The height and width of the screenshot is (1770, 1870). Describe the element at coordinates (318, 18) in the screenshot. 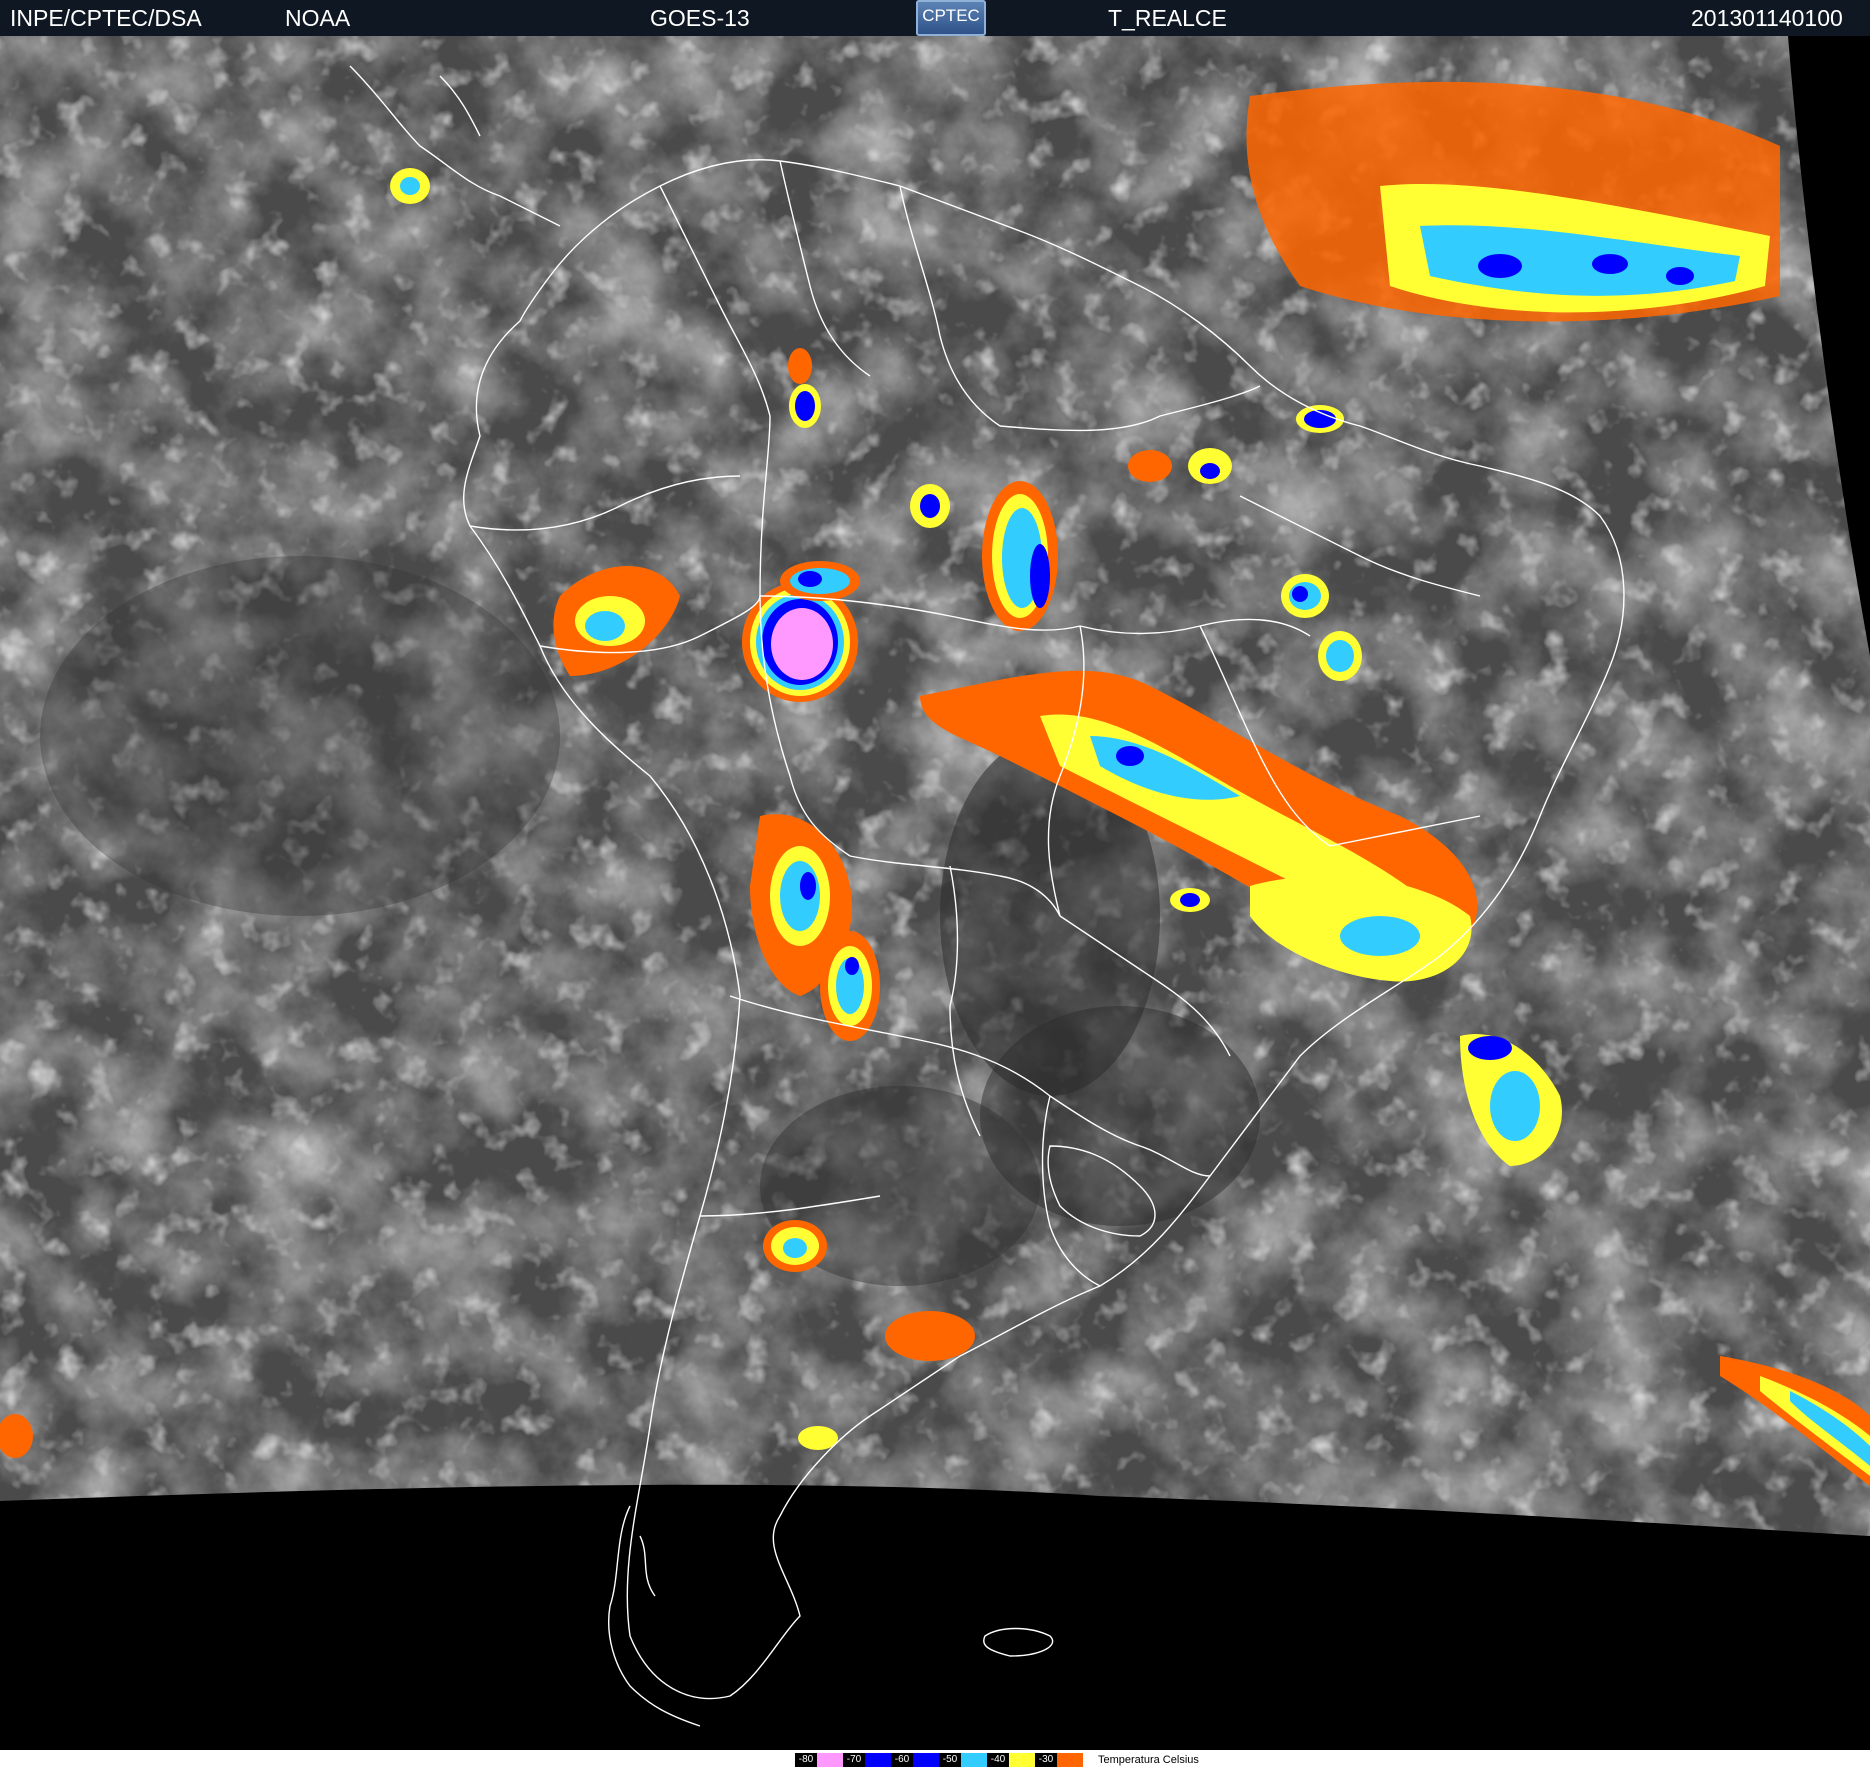

I see `agency-label: NOAA` at that location.